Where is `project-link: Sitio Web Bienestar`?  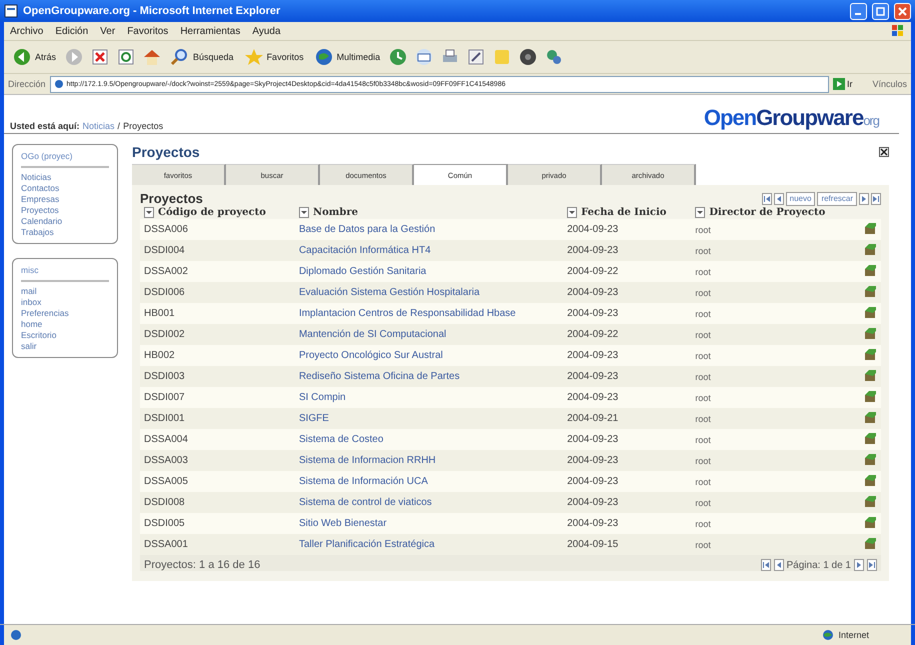
project-link: Sitio Web Bienestar is located at coordinates (342, 523).